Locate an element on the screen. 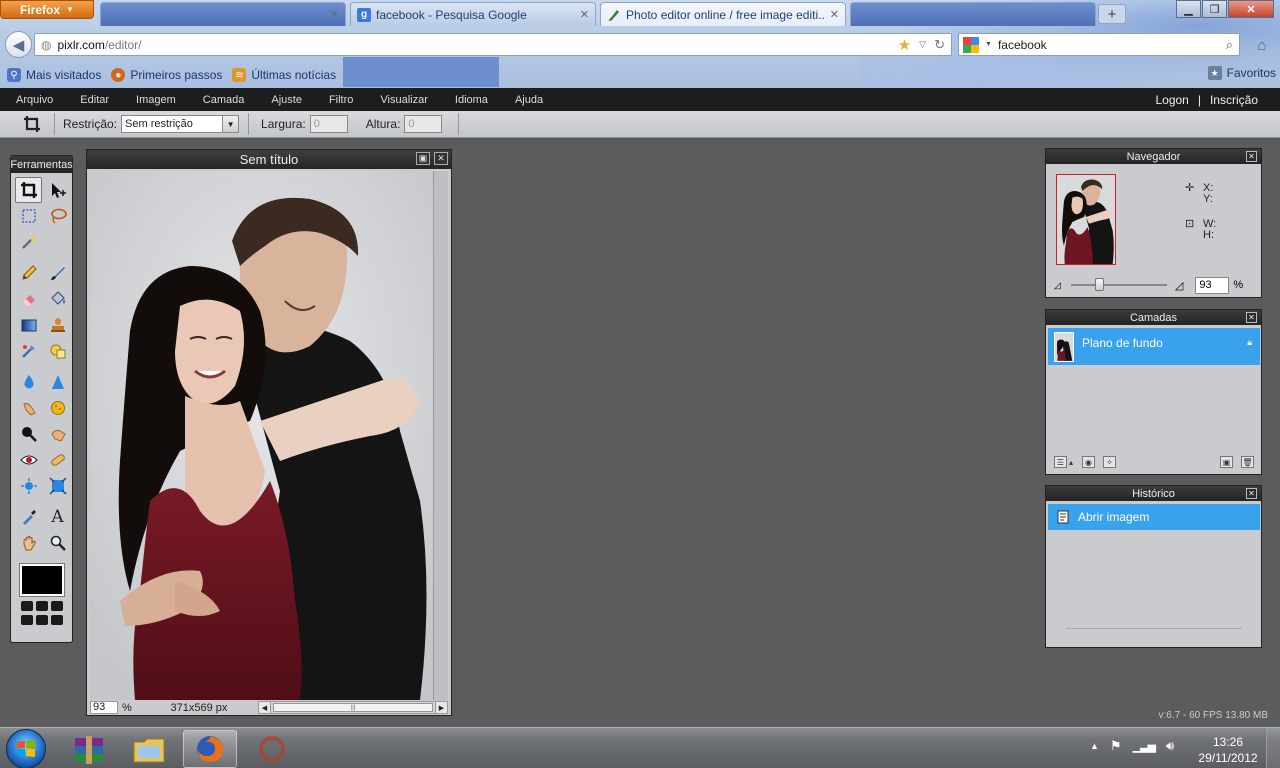 The height and width of the screenshot is (768, 1280). layer-styles-icon: ✧ is located at coordinates (1109, 462).